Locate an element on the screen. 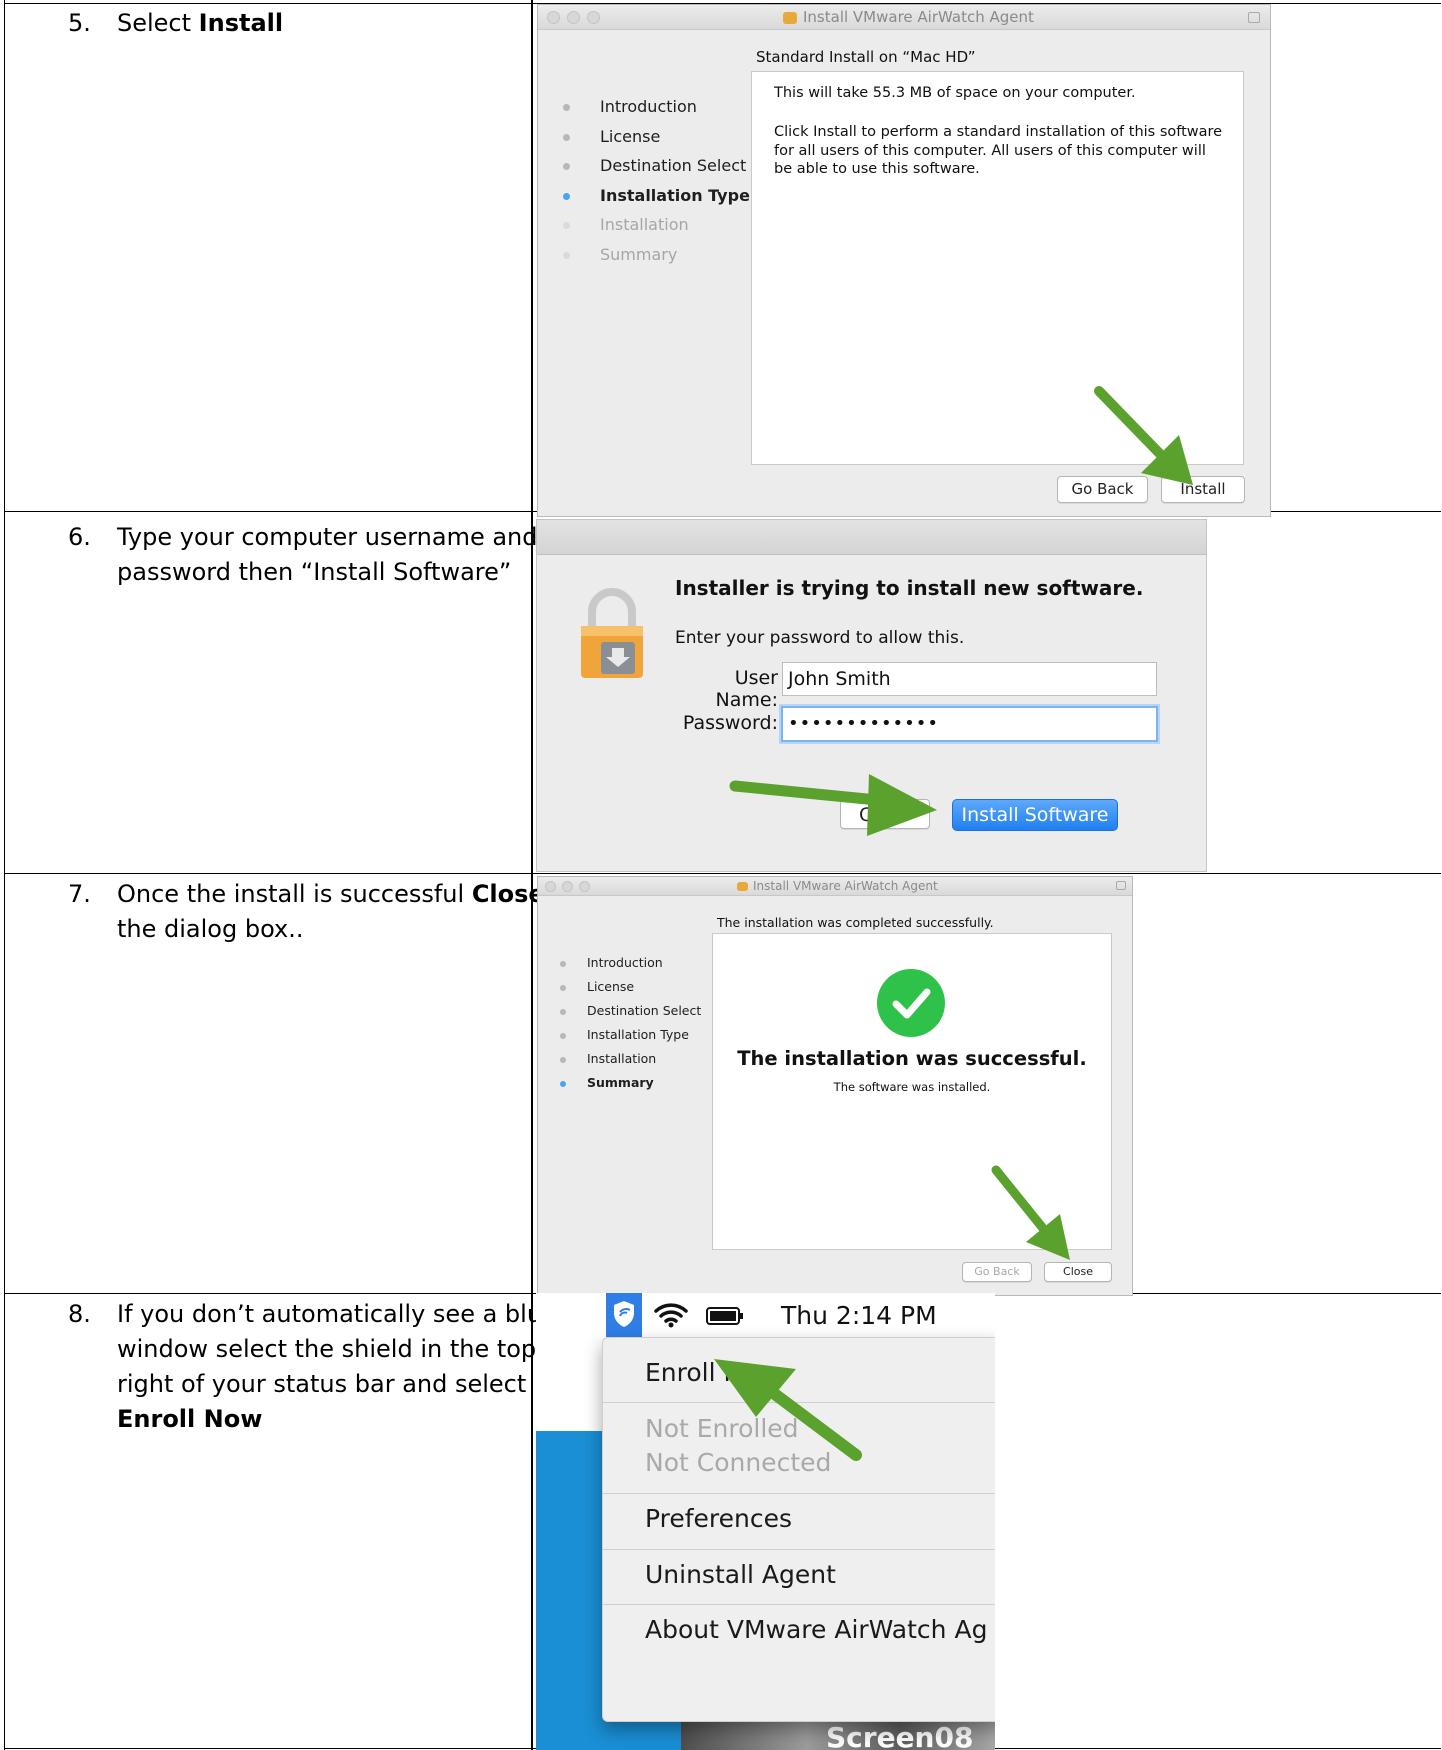  password-label: Password: is located at coordinates (730, 723).